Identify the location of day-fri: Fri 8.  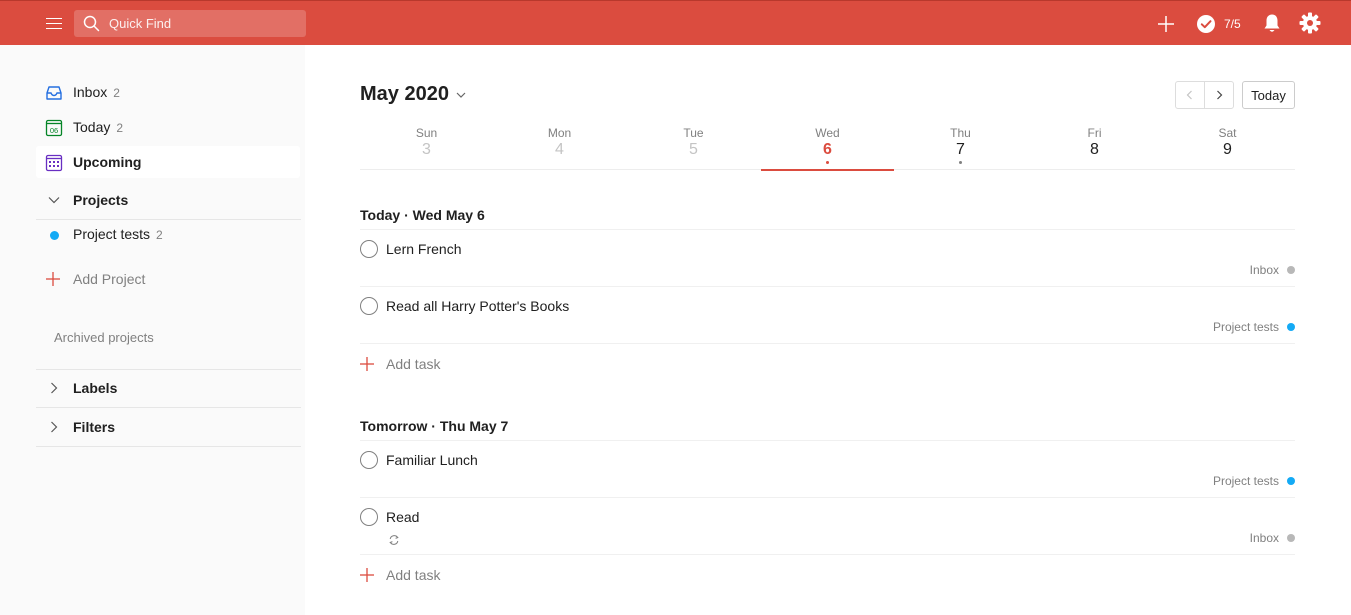
(1094, 147).